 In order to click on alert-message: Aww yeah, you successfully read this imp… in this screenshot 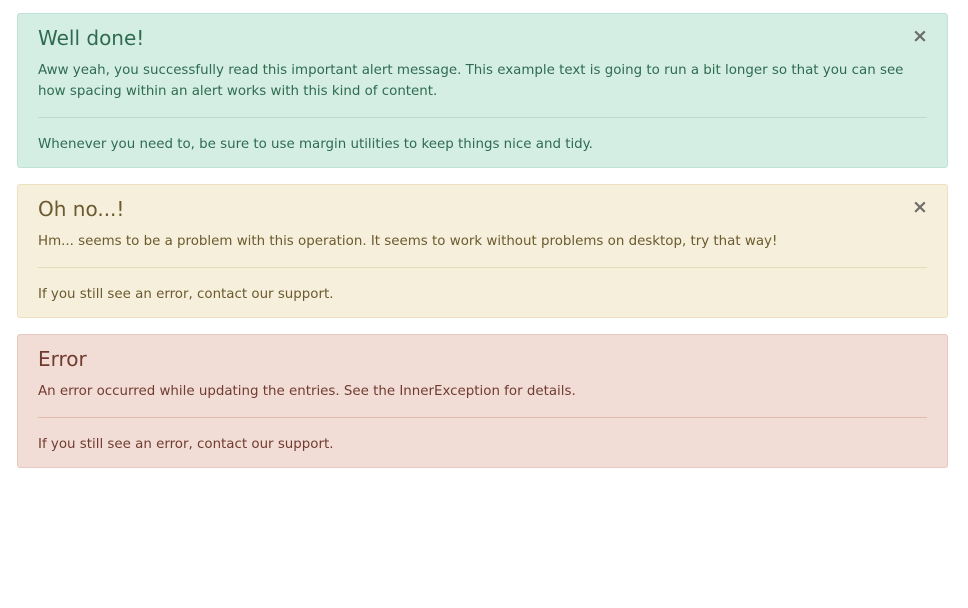, I will do `click(471, 81)`.